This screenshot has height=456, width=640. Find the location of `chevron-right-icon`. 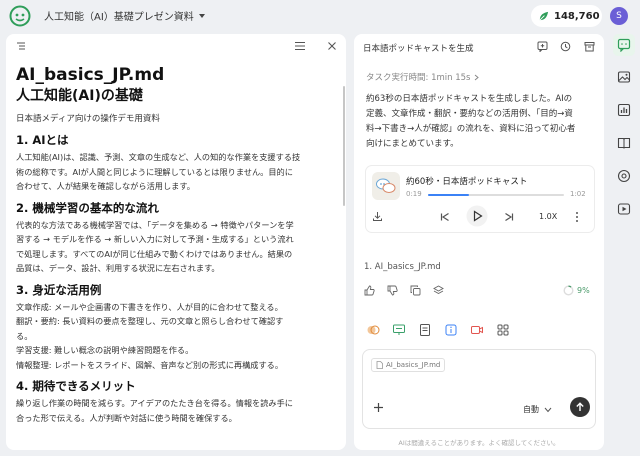

chevron-right-icon is located at coordinates (477, 77).